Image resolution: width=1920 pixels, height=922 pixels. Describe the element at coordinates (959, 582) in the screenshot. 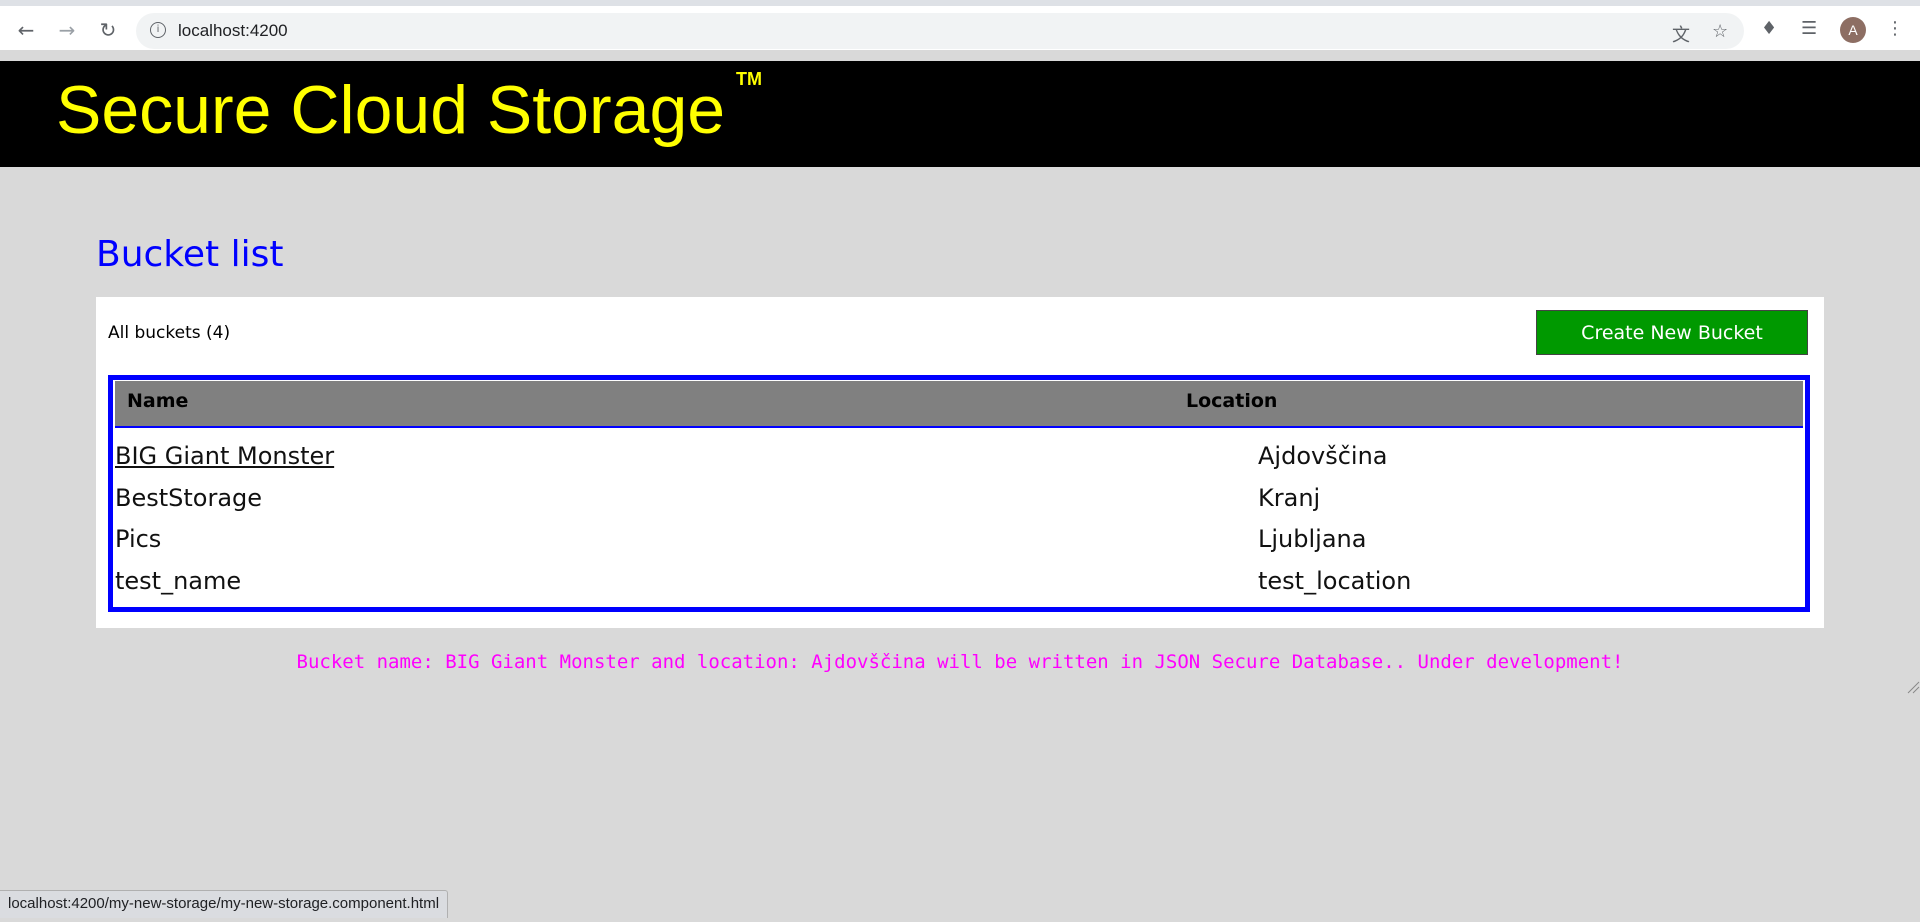

I see `table-row: test_name test_location` at that location.